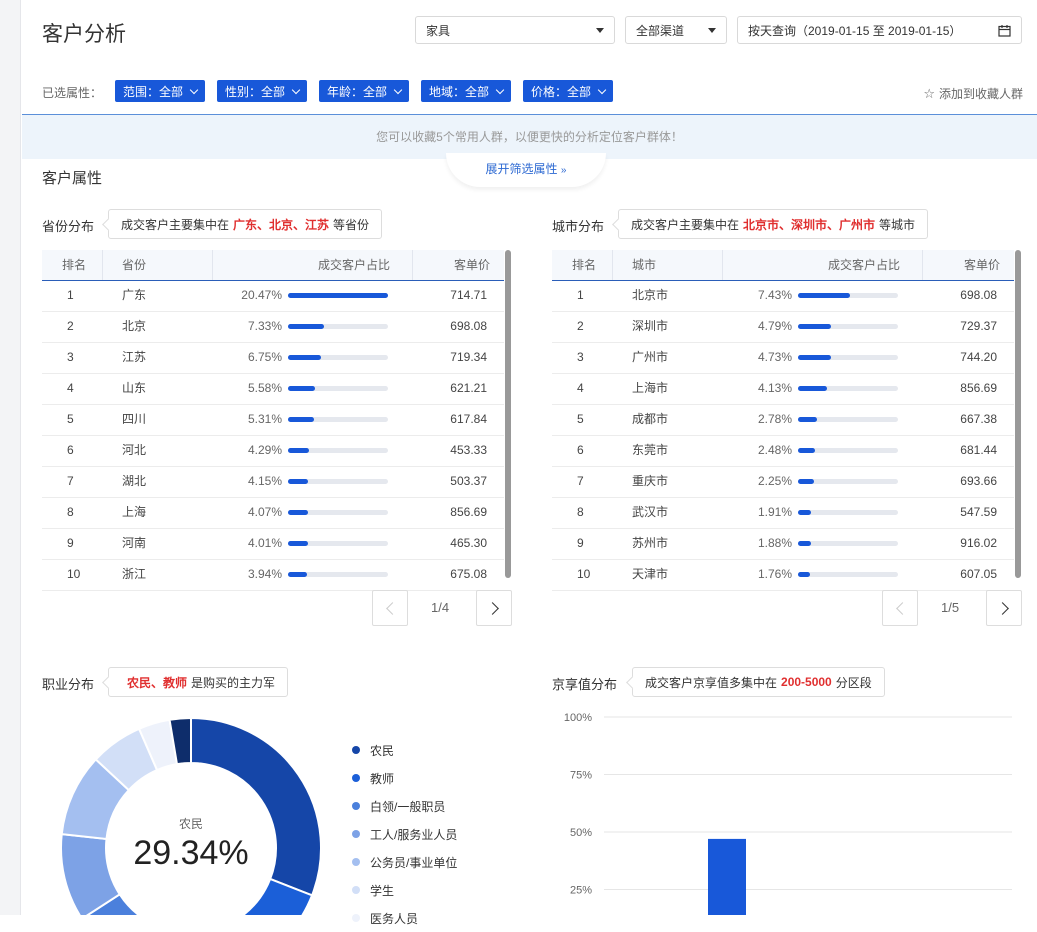 The height and width of the screenshot is (932, 1037). What do you see at coordinates (508, 414) in the screenshot?
I see `province-scrollbar` at bounding box center [508, 414].